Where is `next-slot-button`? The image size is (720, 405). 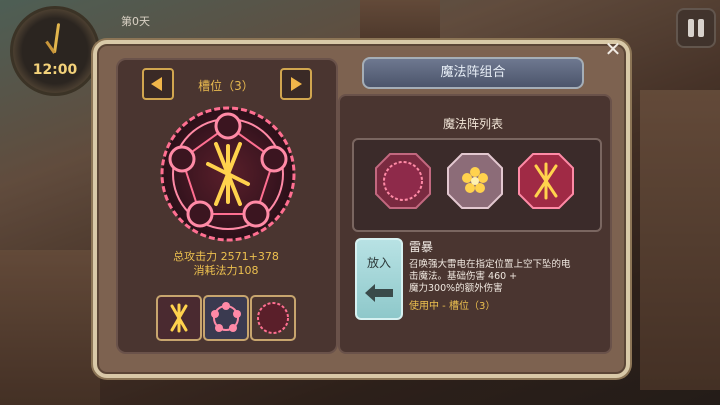 next-slot-button is located at coordinates (296, 84).